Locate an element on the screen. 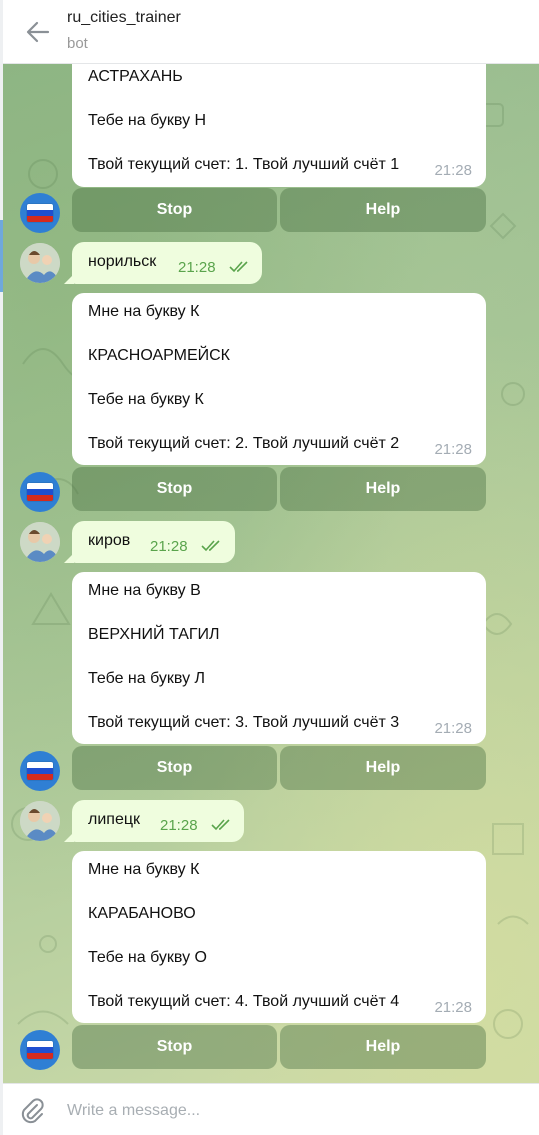 The width and height of the screenshot is (539, 1135). user-message: норильск 21:28 is located at coordinates (163, 263).